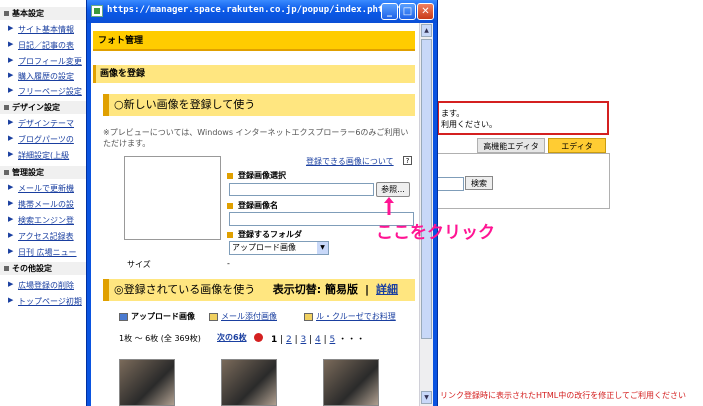  I want to click on next-arrow-icon, so click(258, 337).